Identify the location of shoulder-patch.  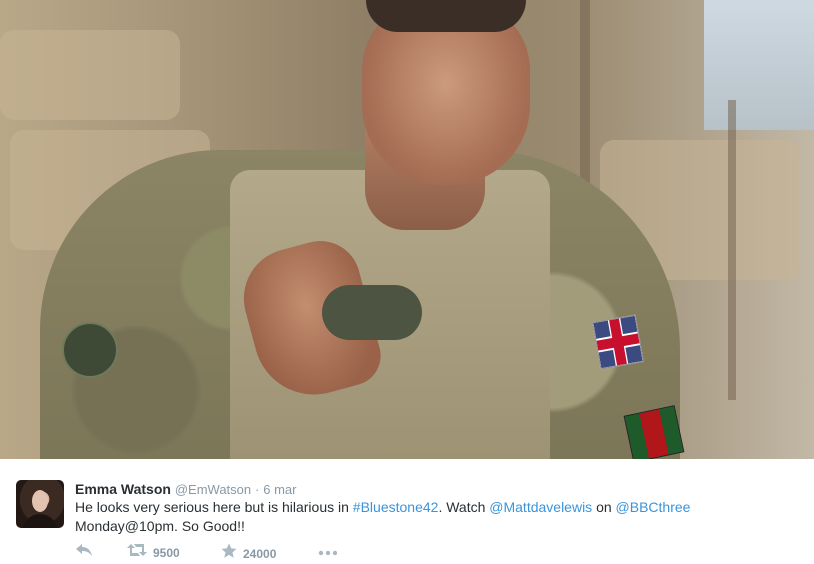
(90, 350).